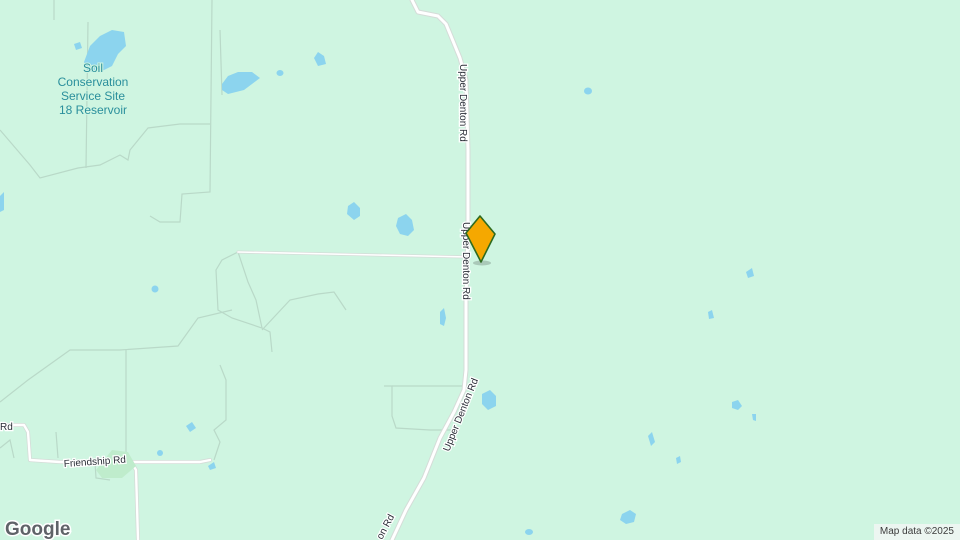 The width and height of the screenshot is (960, 540). I want to click on attribution-bar: Map data ©2025, so click(916, 532).